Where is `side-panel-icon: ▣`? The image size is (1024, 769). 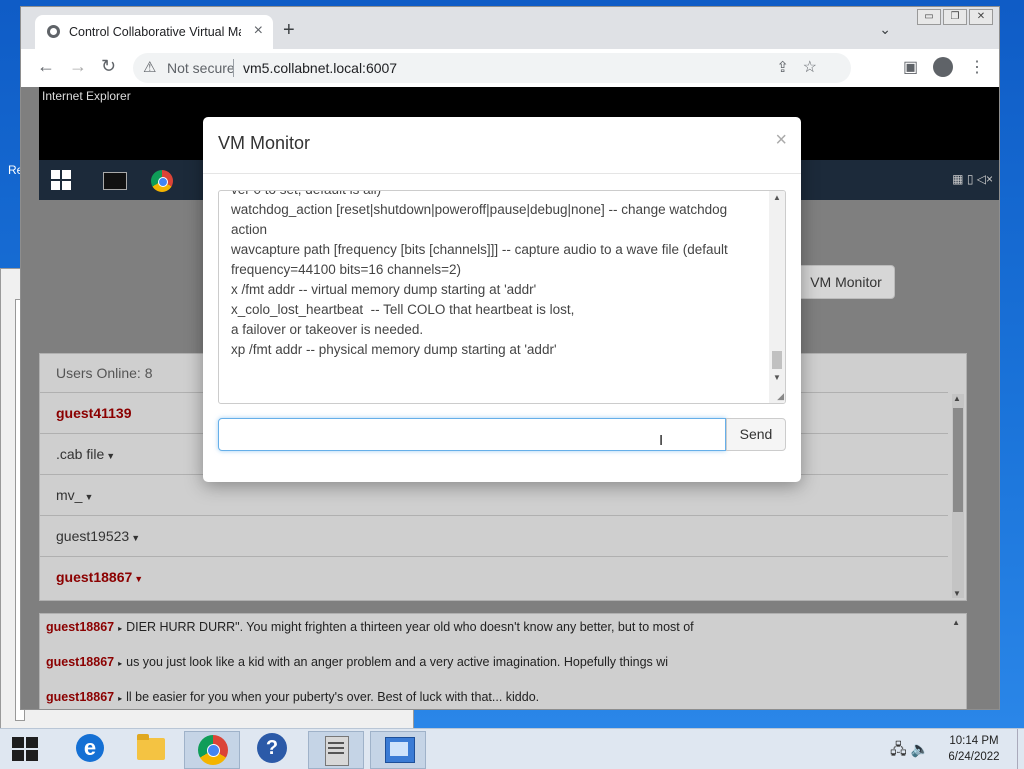
side-panel-icon: ▣ is located at coordinates (910, 67).